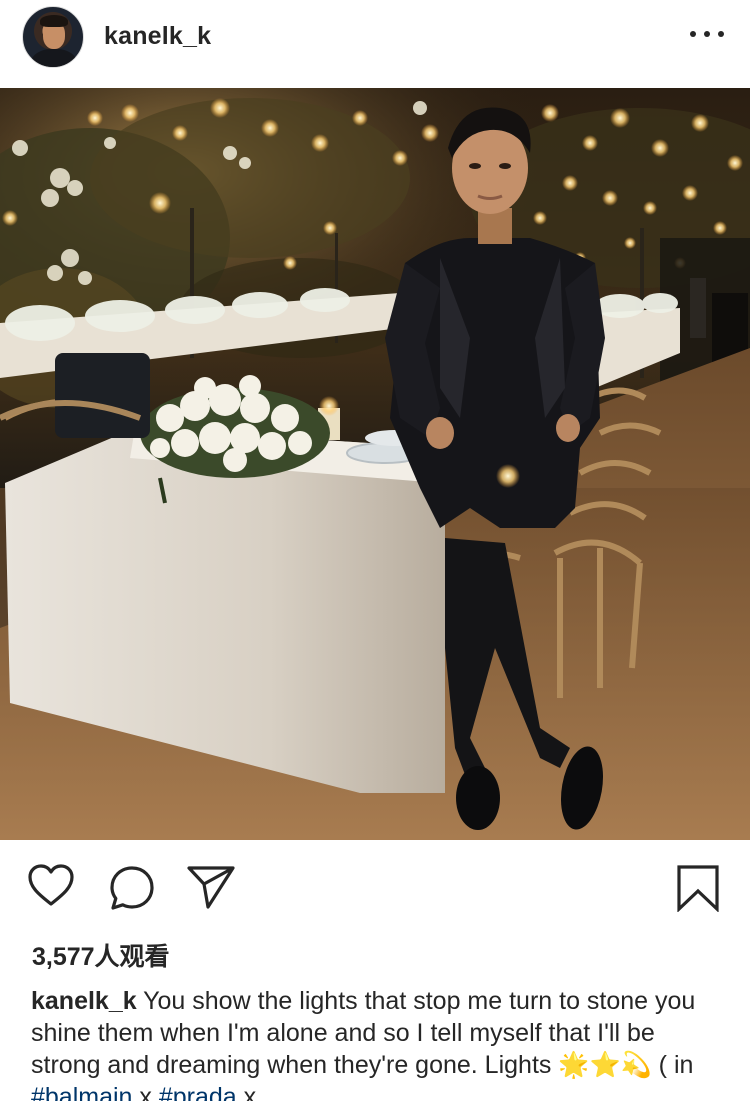 The width and height of the screenshot is (750, 1101). What do you see at coordinates (84, 1001) in the screenshot?
I see `caption-username: kanelk_k` at bounding box center [84, 1001].